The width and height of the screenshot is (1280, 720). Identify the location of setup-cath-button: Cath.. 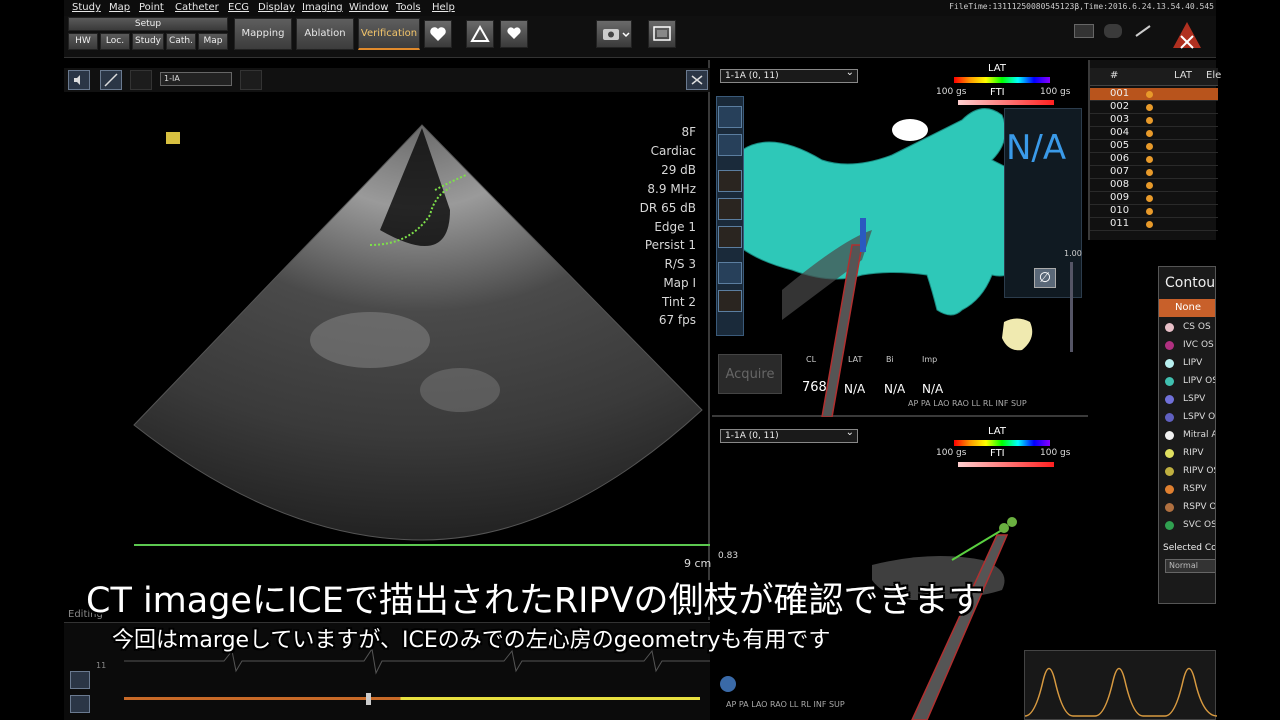
(181, 41).